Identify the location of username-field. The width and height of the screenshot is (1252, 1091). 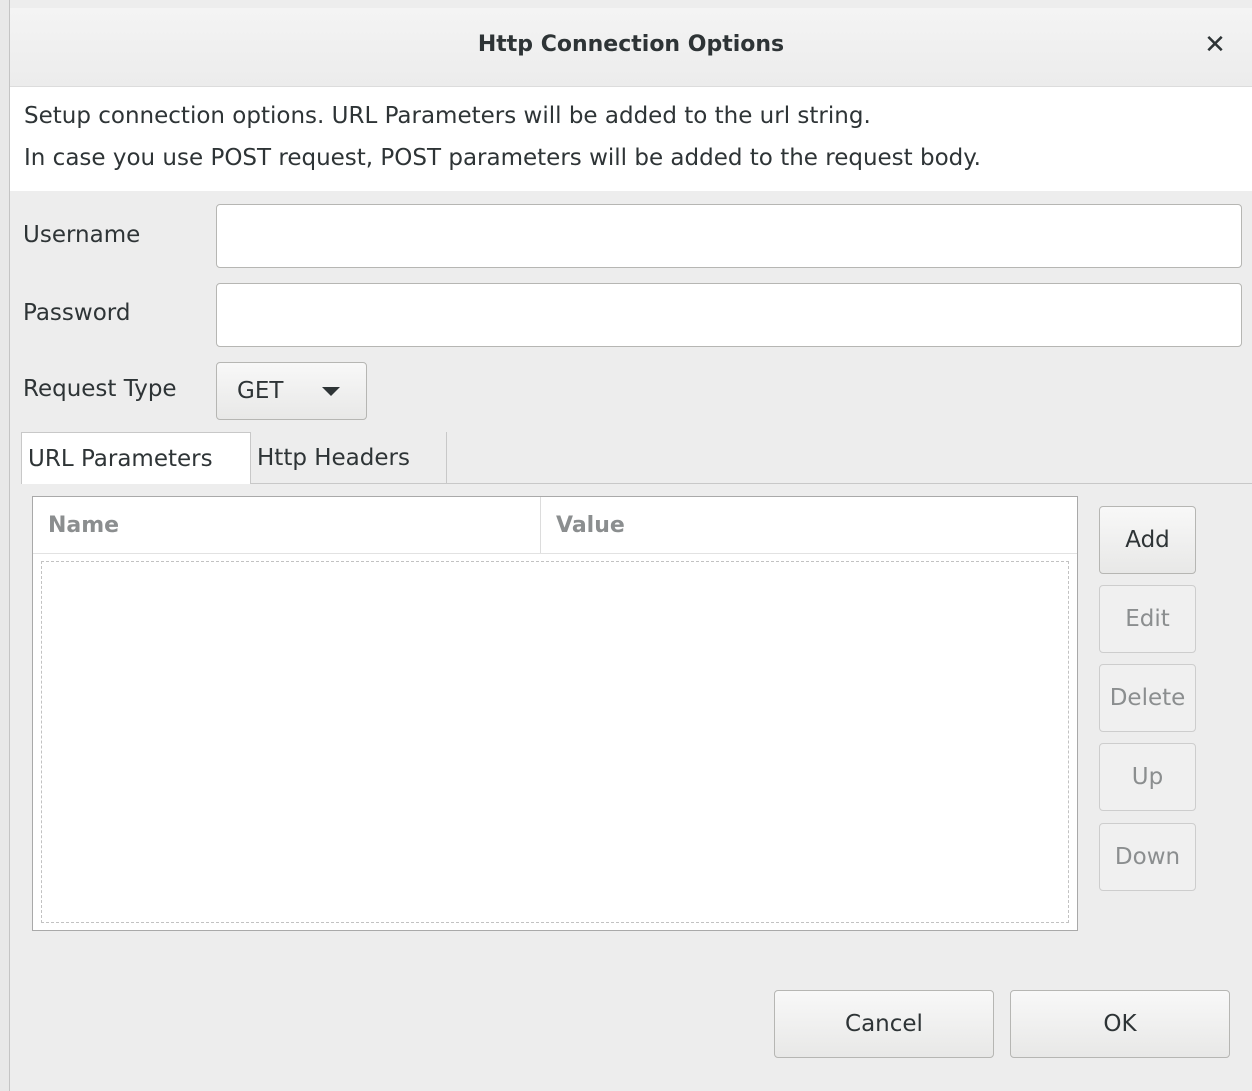
(729, 236).